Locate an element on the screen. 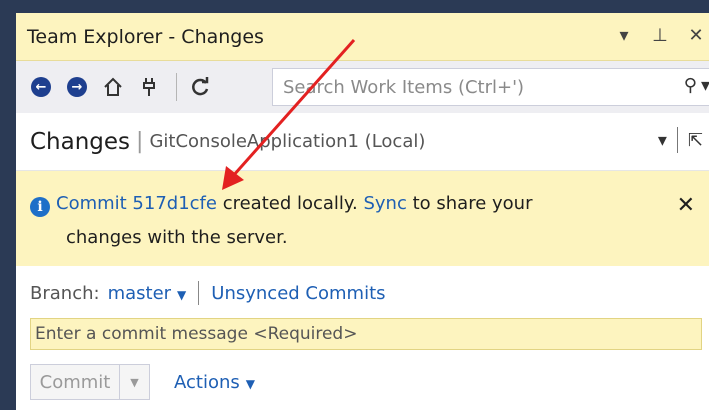 The image size is (709, 410). actions-chevron-icon: ▼ is located at coordinates (250, 383).